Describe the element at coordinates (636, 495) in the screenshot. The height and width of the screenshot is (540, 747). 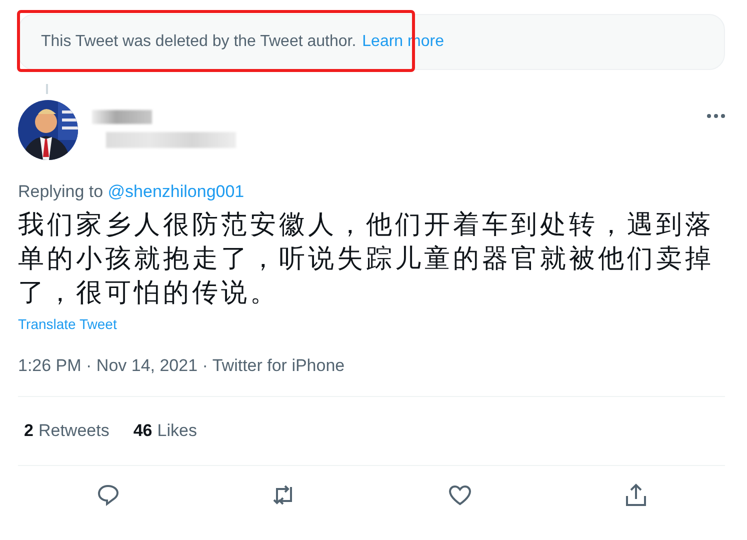
I see `share-icon` at that location.